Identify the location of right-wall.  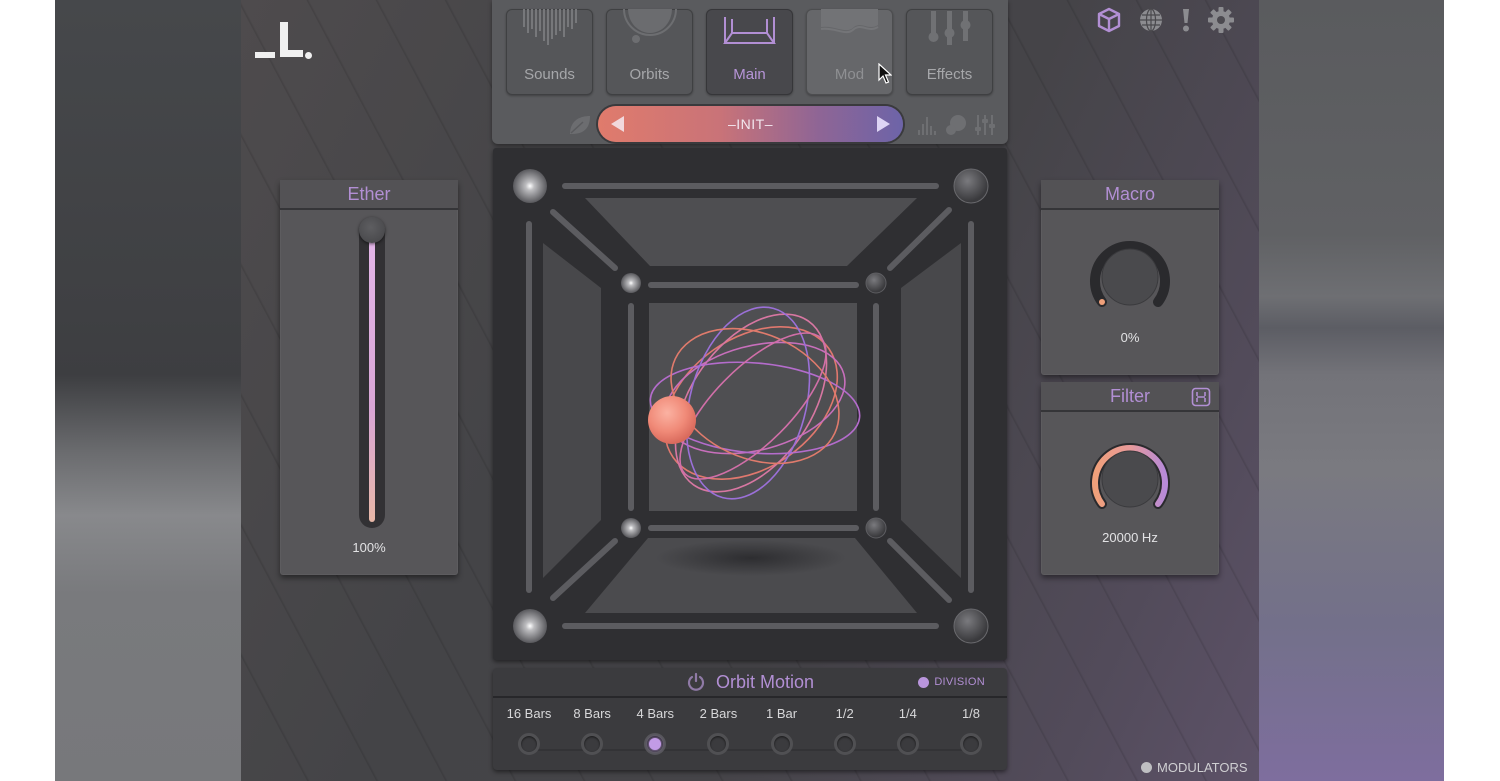
(931, 410).